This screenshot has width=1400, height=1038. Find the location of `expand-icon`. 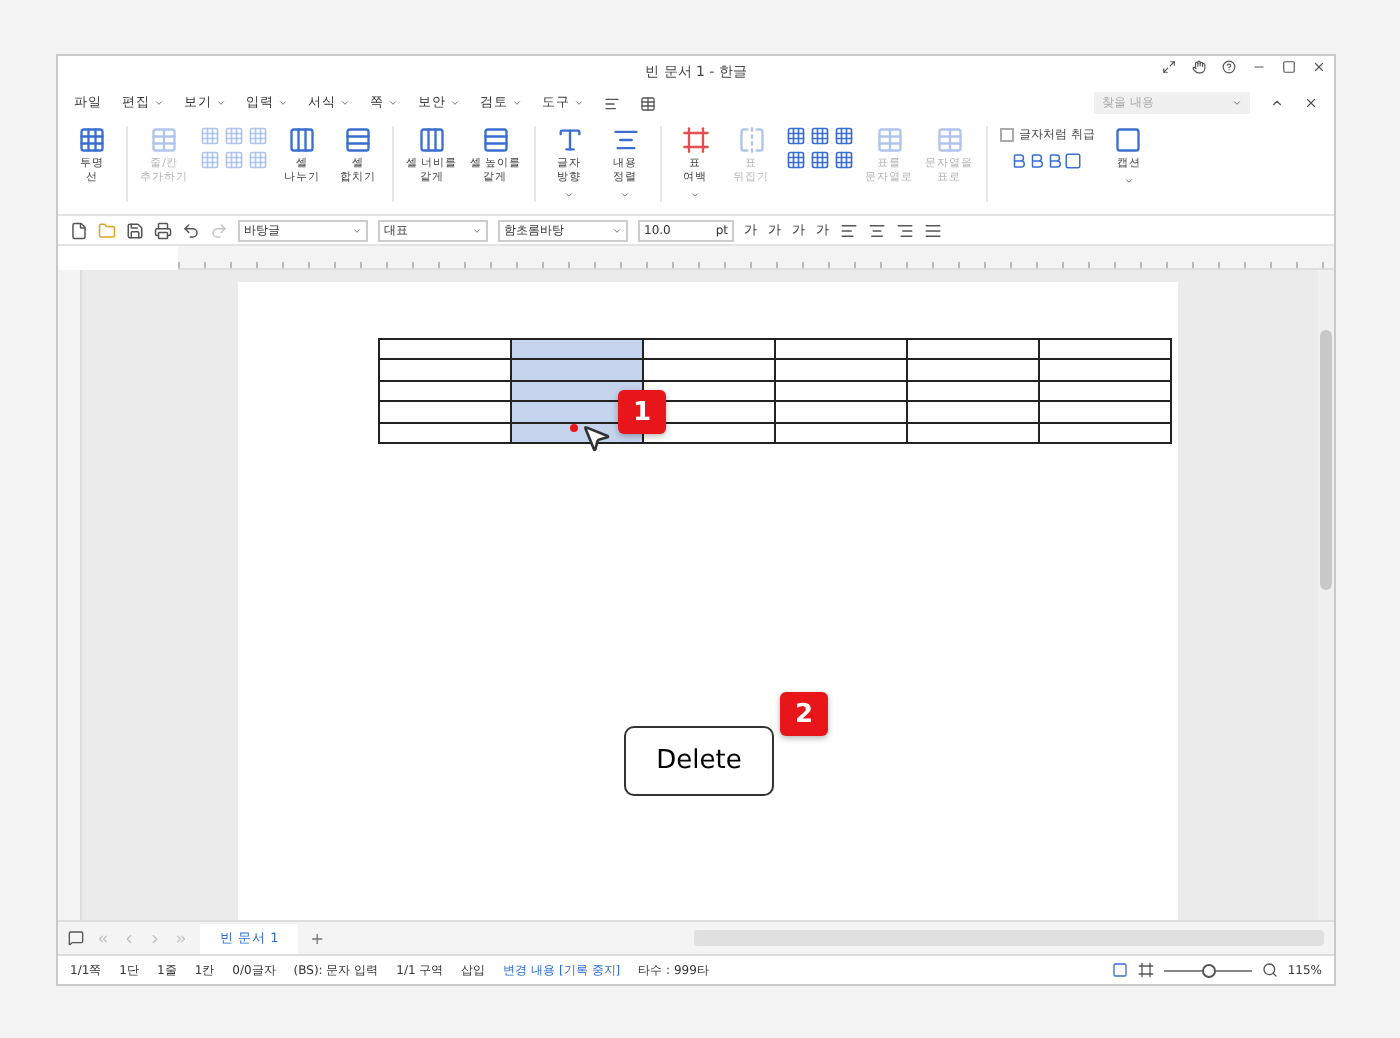

expand-icon is located at coordinates (1169, 67).